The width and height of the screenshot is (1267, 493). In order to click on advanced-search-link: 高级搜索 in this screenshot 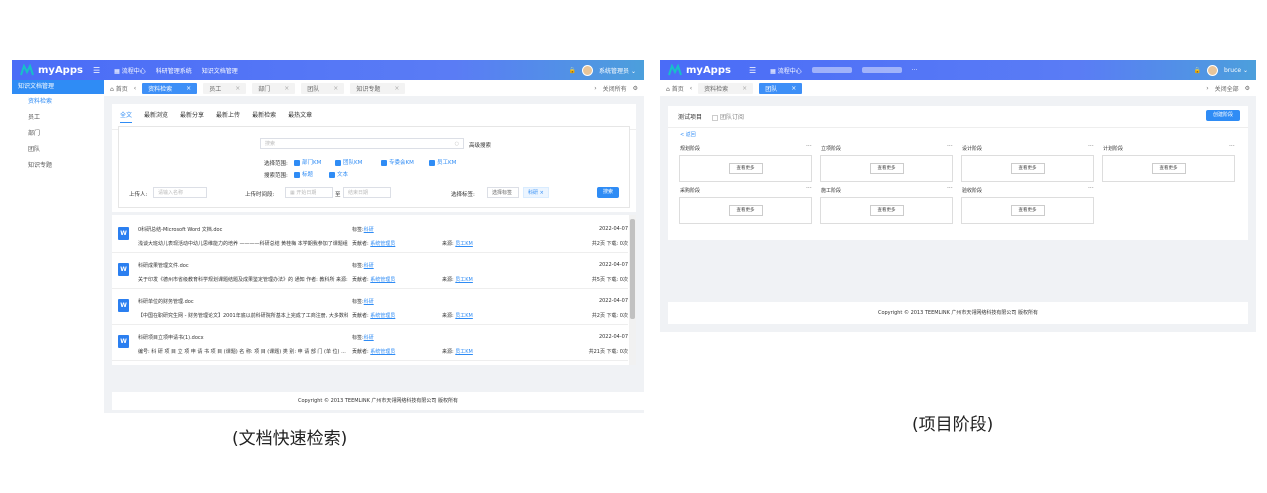, I will do `click(480, 145)`.